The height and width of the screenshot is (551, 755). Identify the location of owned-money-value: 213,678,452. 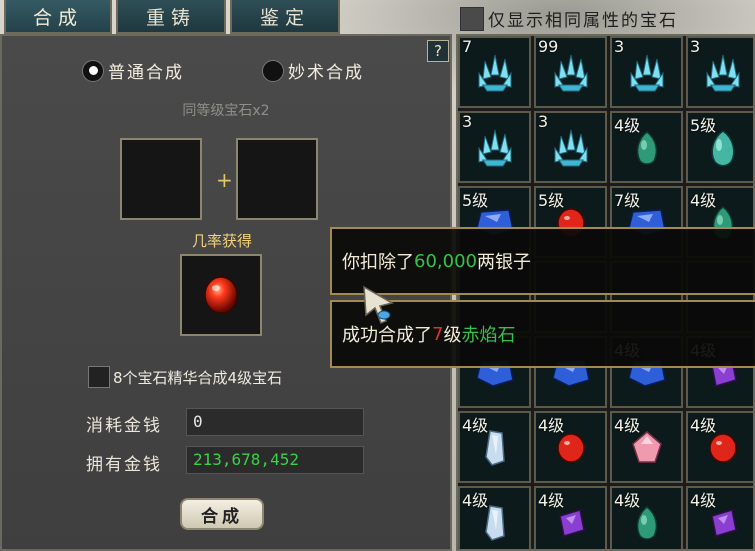
(275, 460).